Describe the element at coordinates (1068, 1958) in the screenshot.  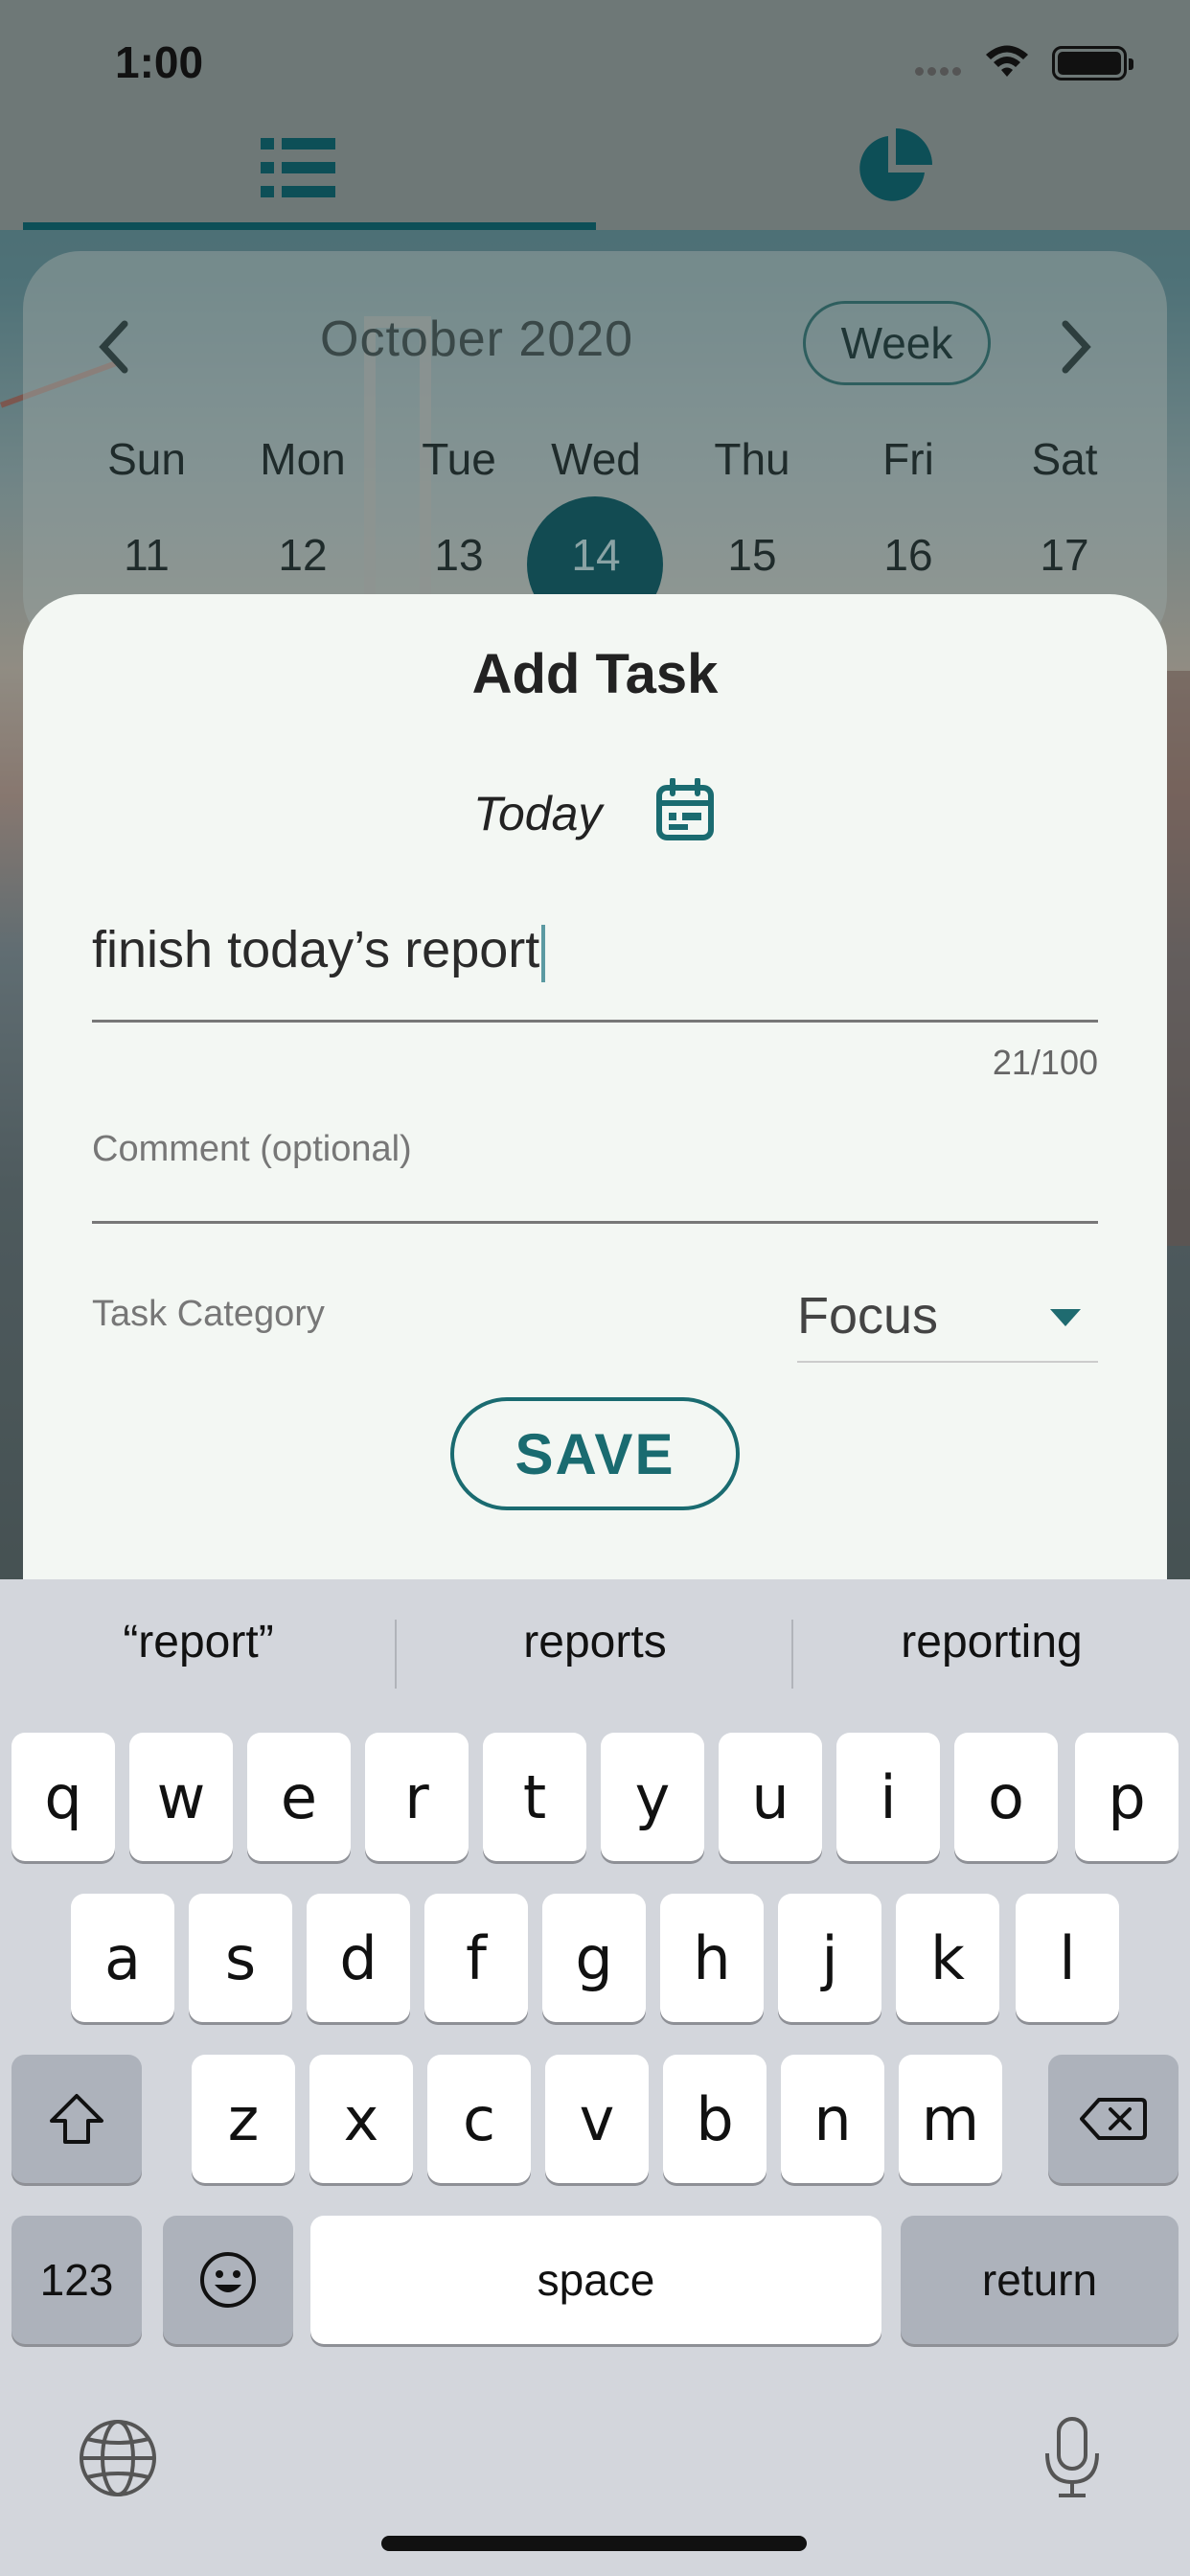
I see `key-l: l` at that location.